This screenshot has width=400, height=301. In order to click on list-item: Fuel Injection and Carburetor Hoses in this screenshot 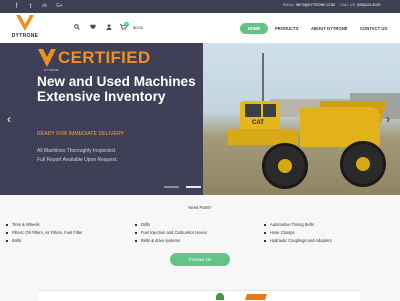, I will do `click(171, 233)`.